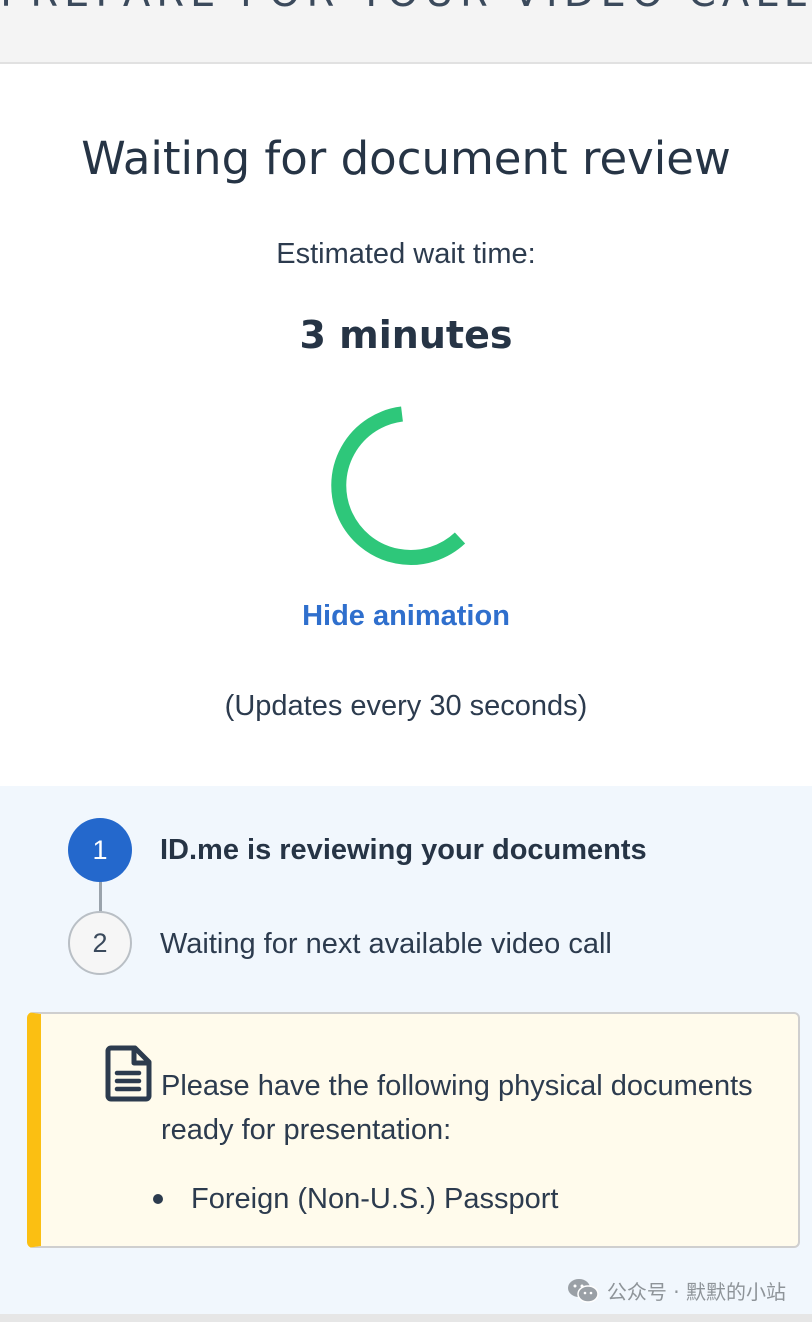 Image resolution: width=812 pixels, height=1322 pixels. I want to click on wait-time-label: Estimated wait time:, so click(406, 254).